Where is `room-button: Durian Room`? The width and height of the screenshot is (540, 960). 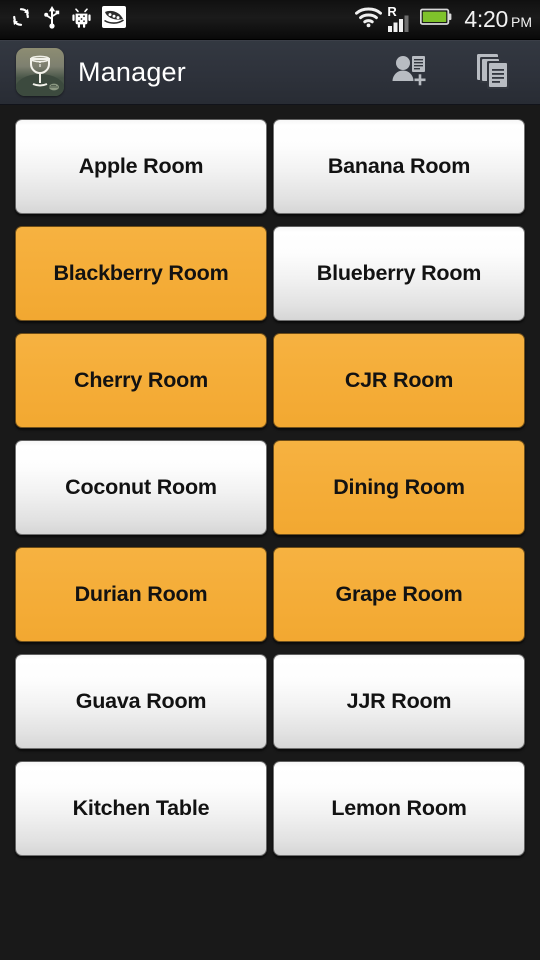
room-button: Durian Room is located at coordinates (141, 594).